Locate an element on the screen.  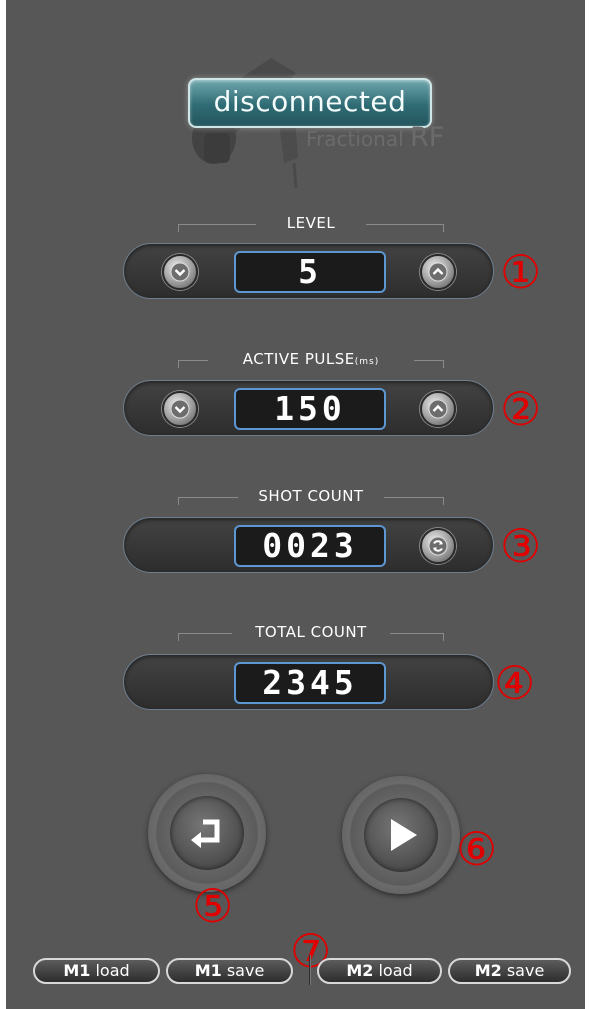
callout-marker-4: ④ is located at coordinates (515, 683).